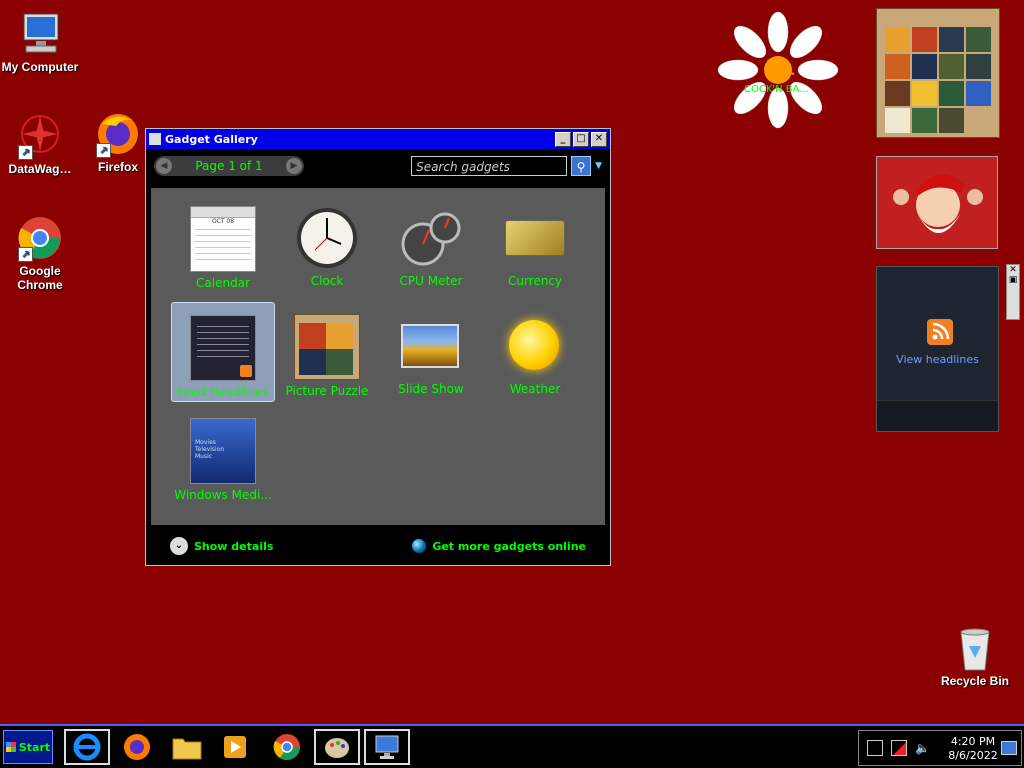 The height and width of the screenshot is (768, 1024). Describe the element at coordinates (40, 136) in the screenshot. I see `datawag-icon: ↗` at that location.